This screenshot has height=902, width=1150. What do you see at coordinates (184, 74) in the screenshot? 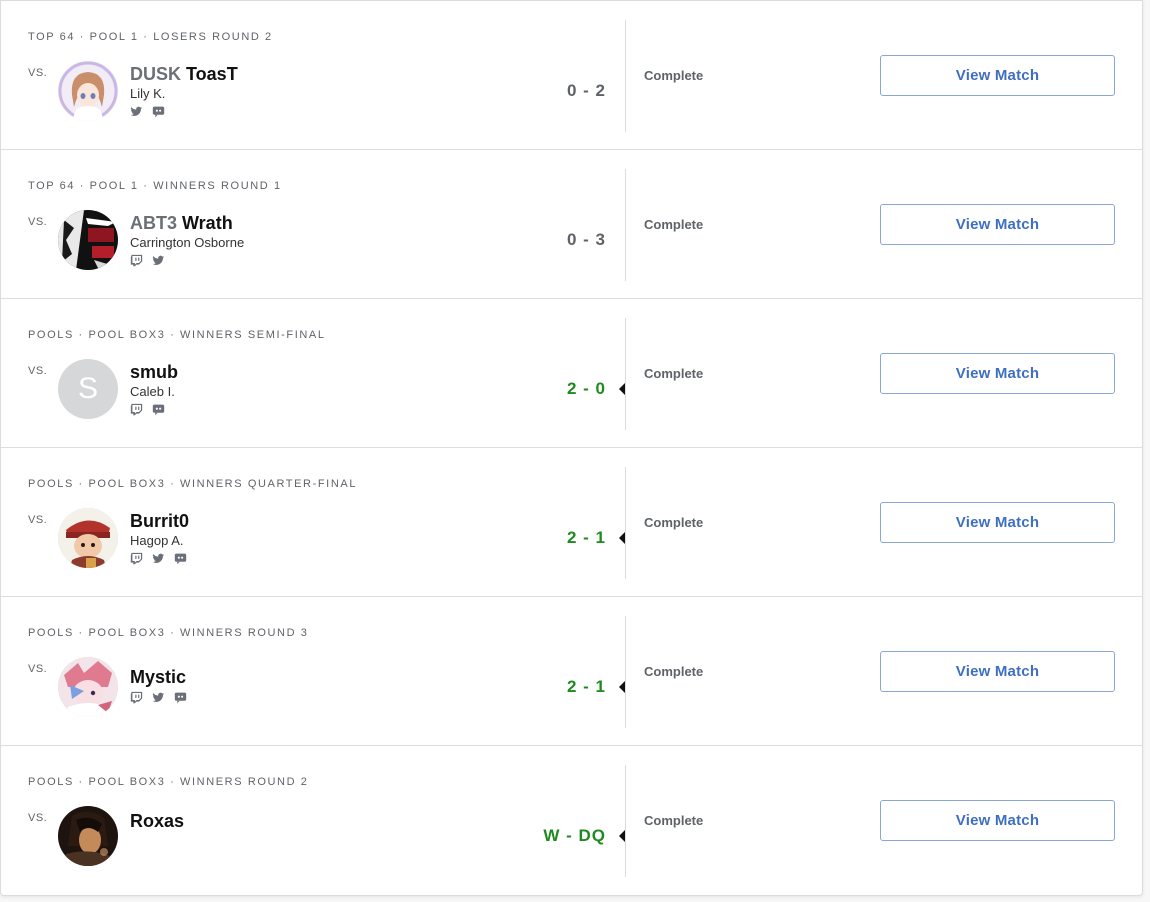
I see `opponent-gamertag: DUSK ToasT` at bounding box center [184, 74].